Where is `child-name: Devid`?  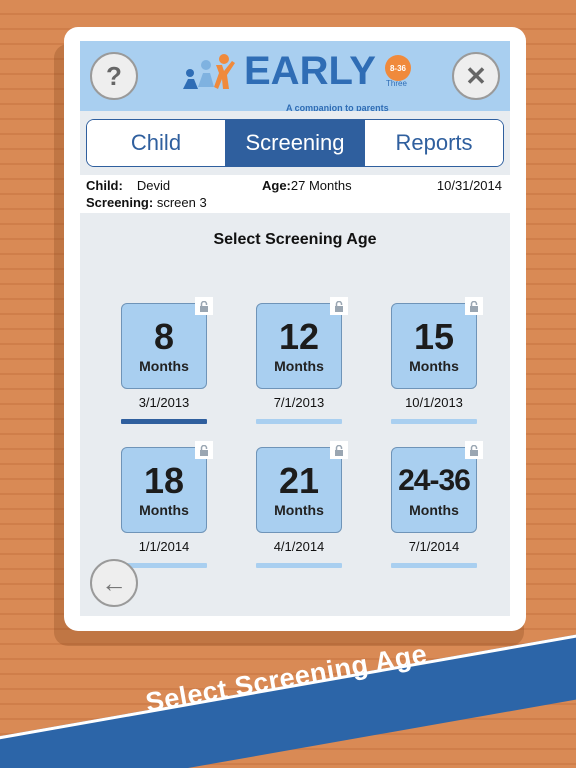
child-name: Devid is located at coordinates (153, 185).